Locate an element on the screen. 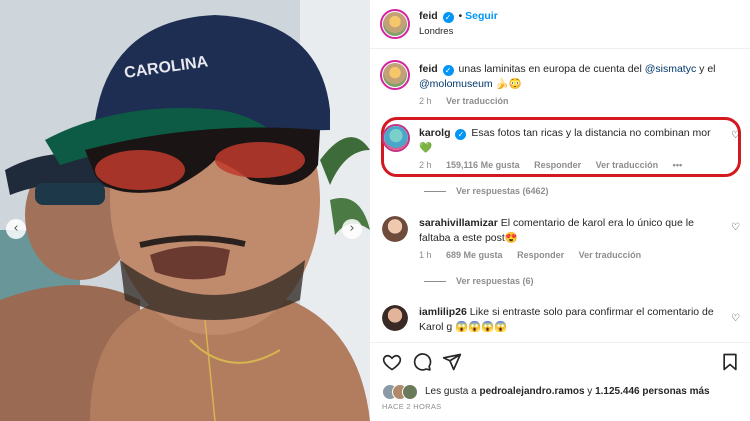  comment-avatar-iamlilip26 is located at coordinates (395, 318).